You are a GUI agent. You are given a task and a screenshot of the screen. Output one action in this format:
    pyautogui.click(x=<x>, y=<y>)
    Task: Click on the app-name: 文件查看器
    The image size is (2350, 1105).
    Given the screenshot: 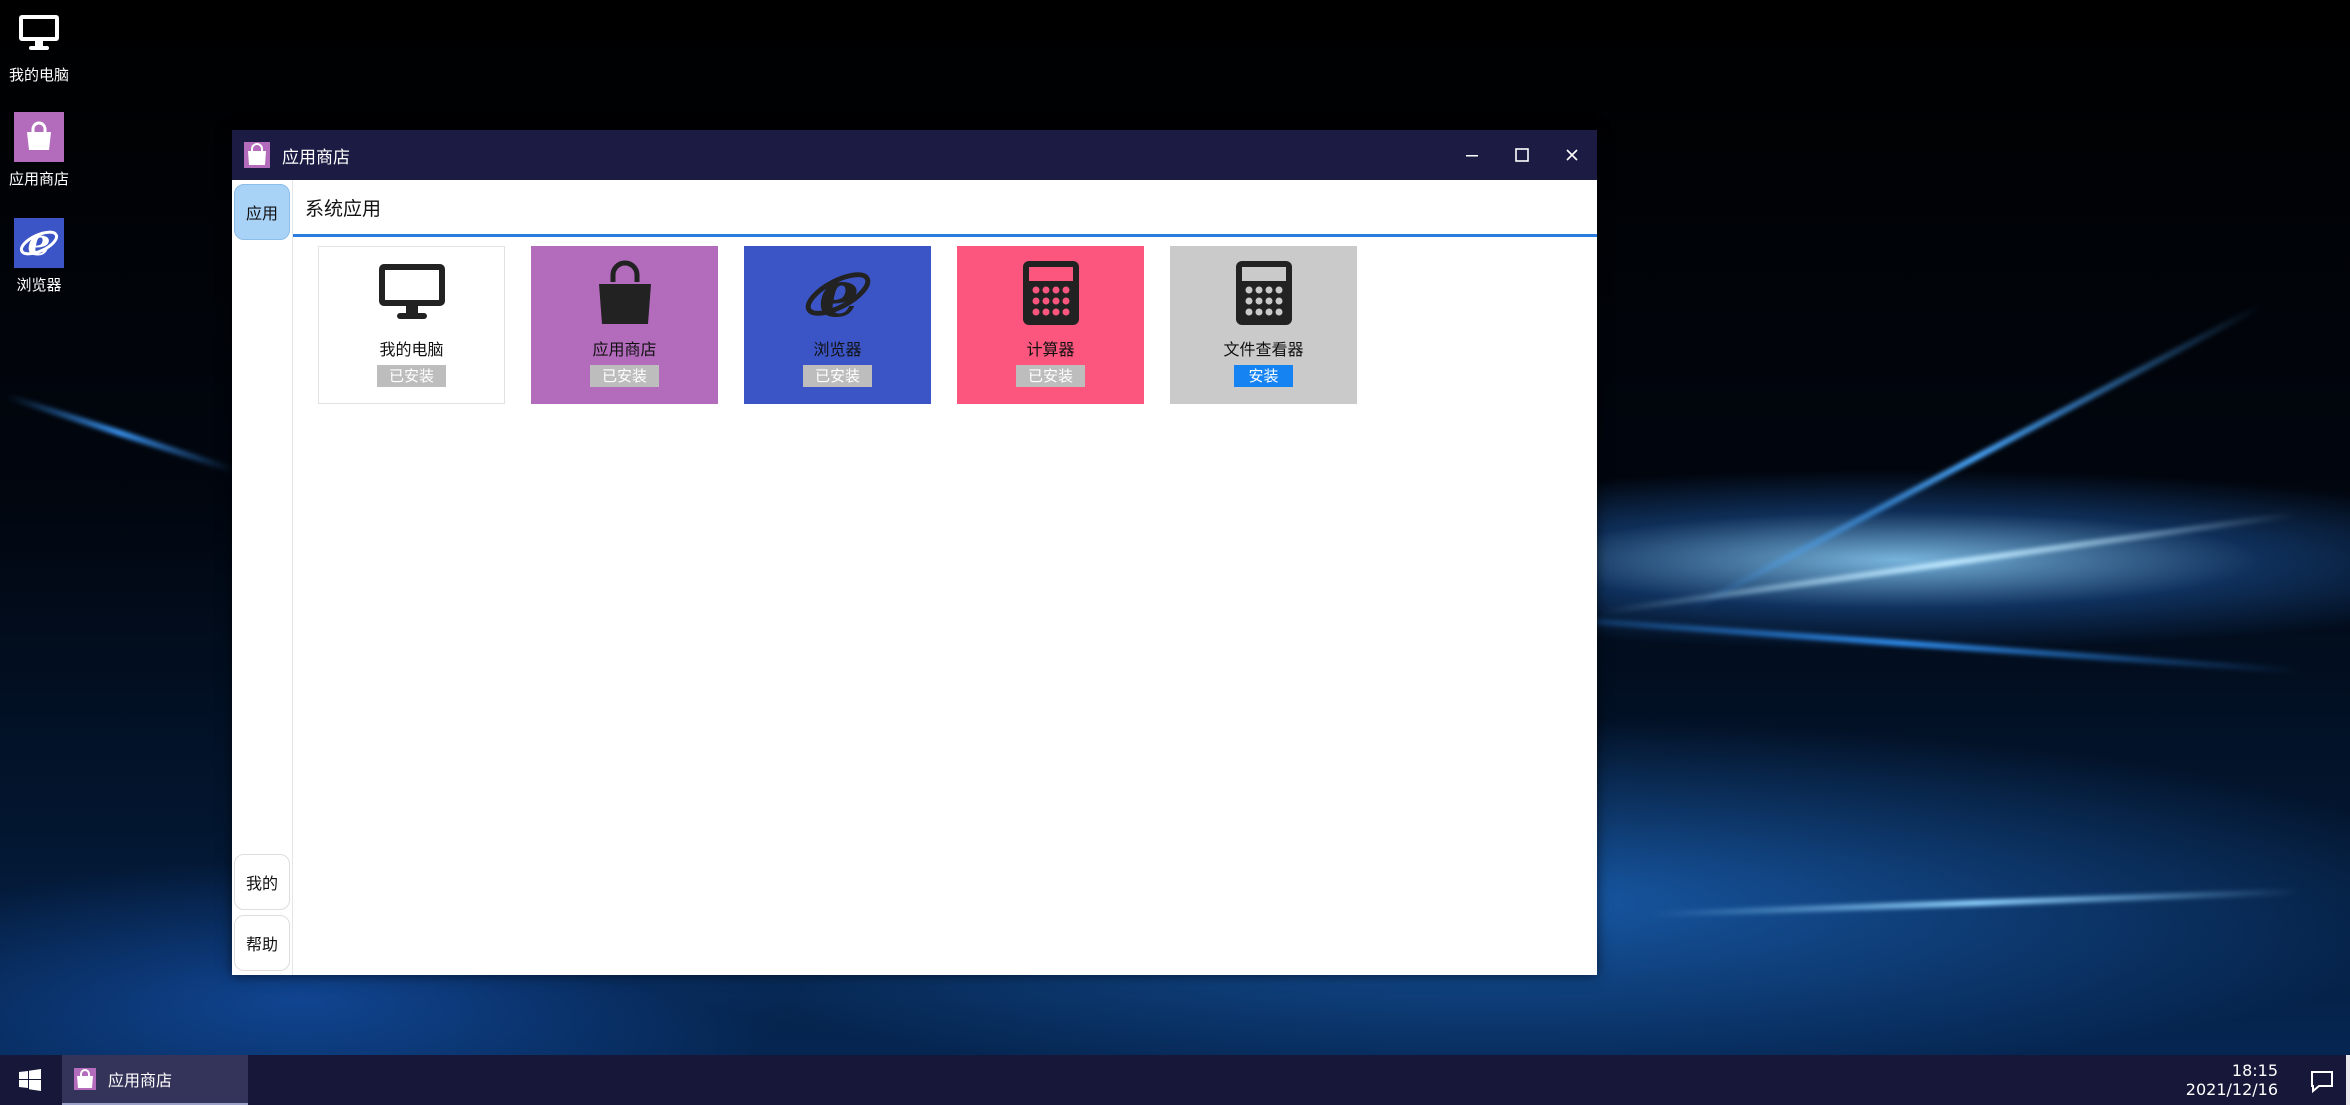 What is the action you would take?
    pyautogui.click(x=1263, y=349)
    